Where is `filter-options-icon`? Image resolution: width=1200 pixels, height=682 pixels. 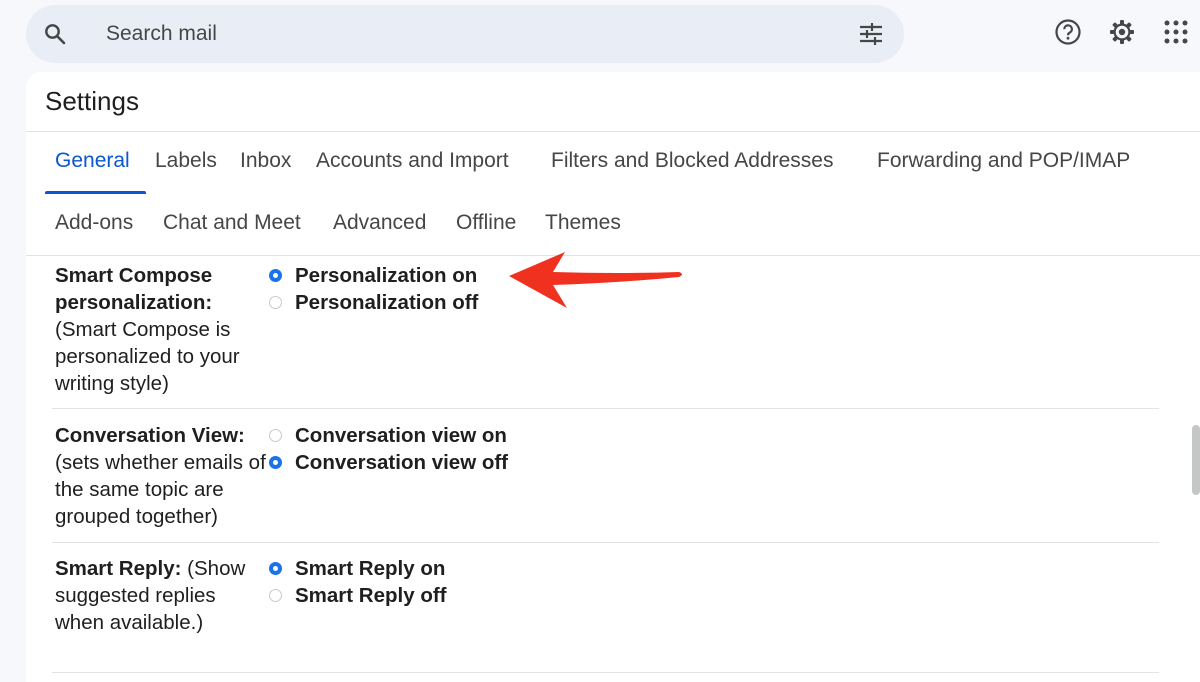 filter-options-icon is located at coordinates (871, 34).